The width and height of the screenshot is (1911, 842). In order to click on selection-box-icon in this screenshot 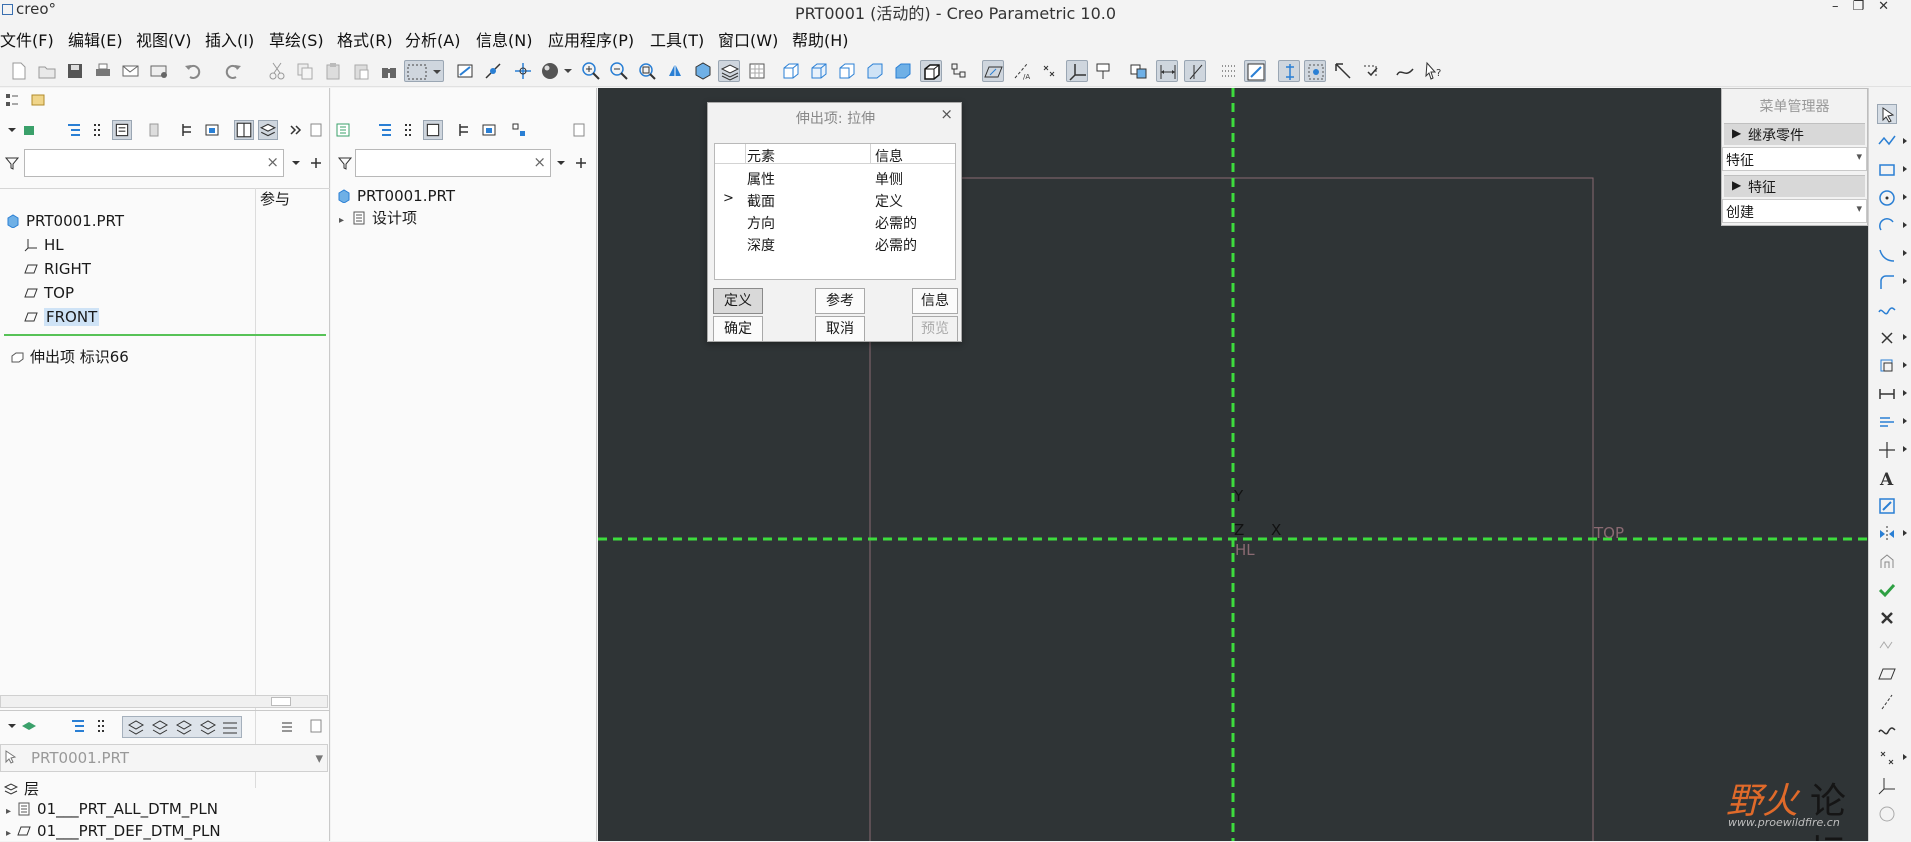, I will do `click(424, 71)`.